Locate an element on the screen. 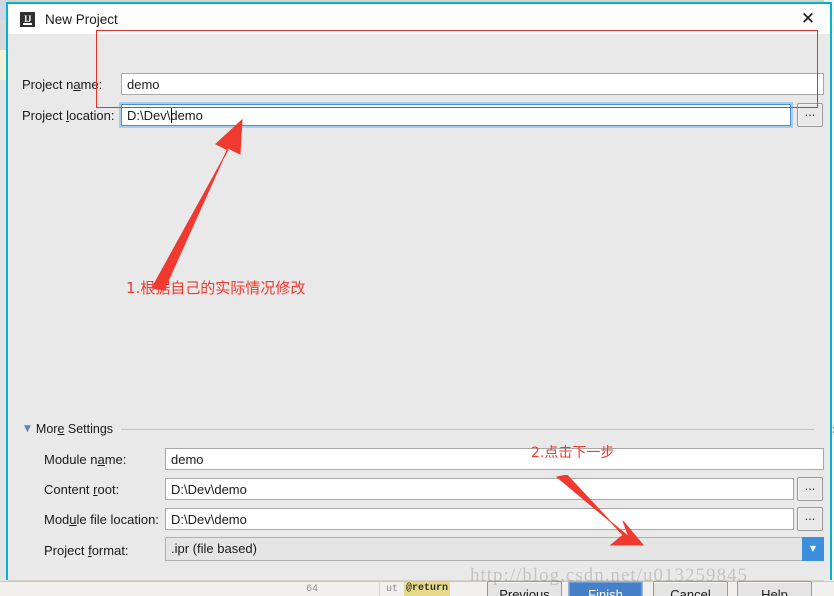 The image size is (834, 596). project-format-label: Project format: is located at coordinates (86, 550).